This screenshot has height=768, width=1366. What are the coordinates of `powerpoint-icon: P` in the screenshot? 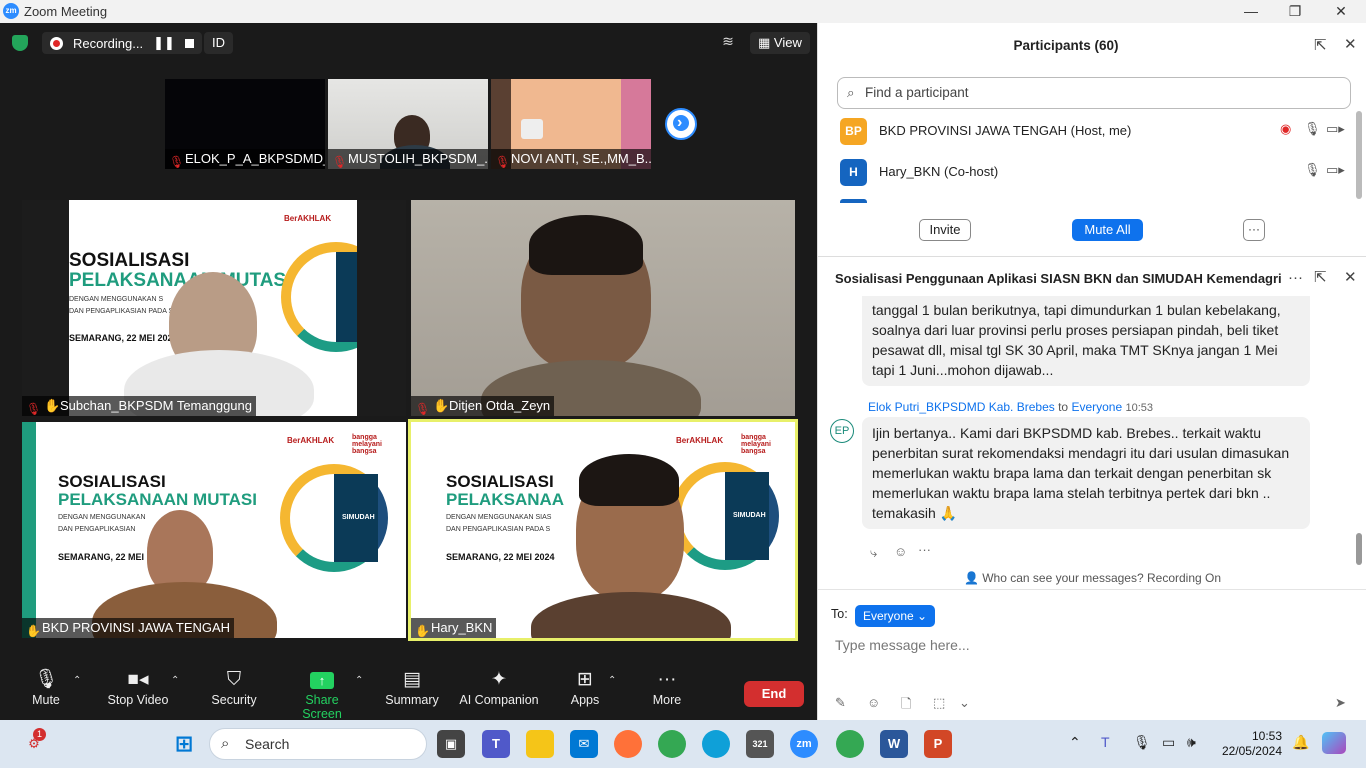 It's located at (938, 744).